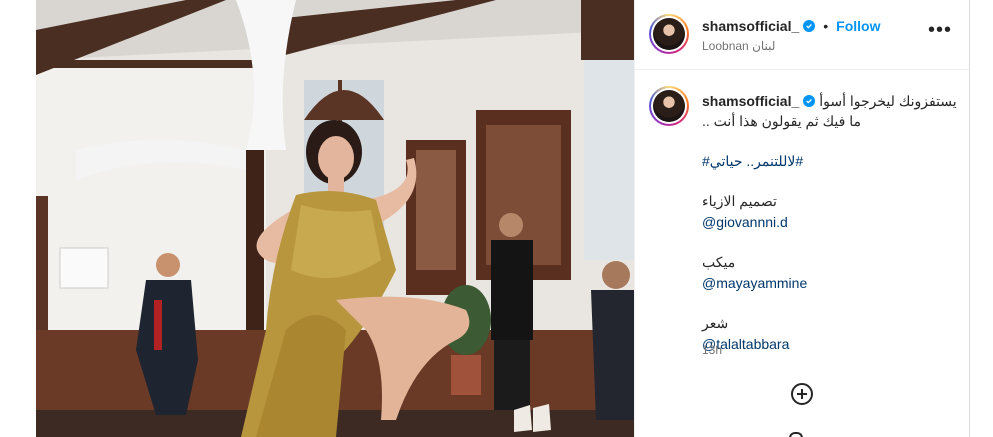 This screenshot has width=993, height=437. I want to click on credit-label: شعر, so click(715, 323).